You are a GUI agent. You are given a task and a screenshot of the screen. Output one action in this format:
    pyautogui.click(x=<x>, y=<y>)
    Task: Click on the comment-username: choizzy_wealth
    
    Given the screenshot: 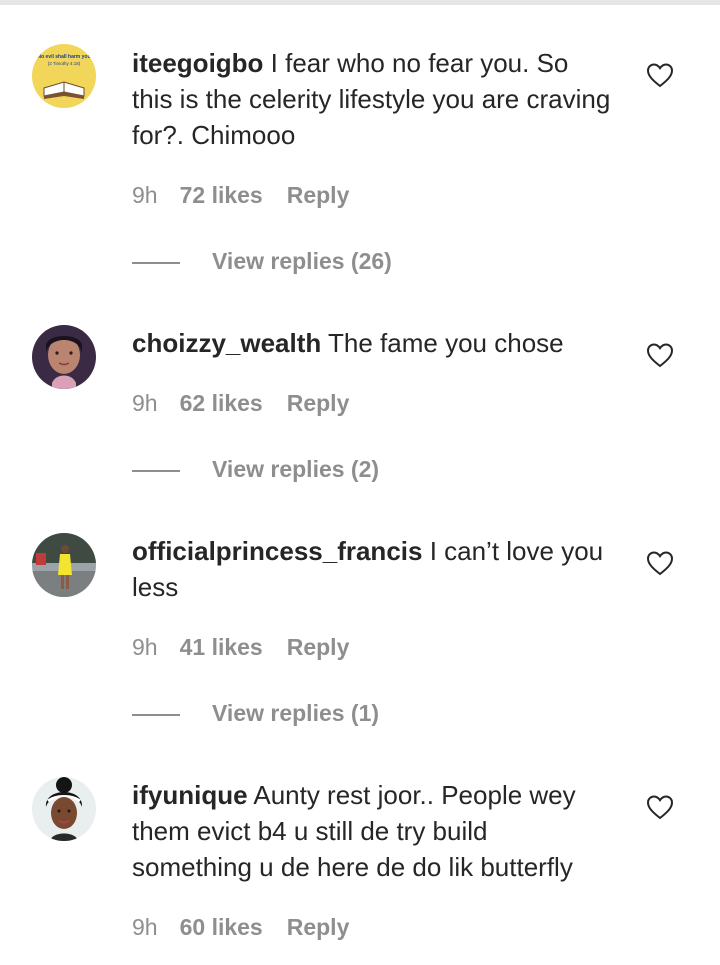 What is the action you would take?
    pyautogui.click(x=226, y=343)
    